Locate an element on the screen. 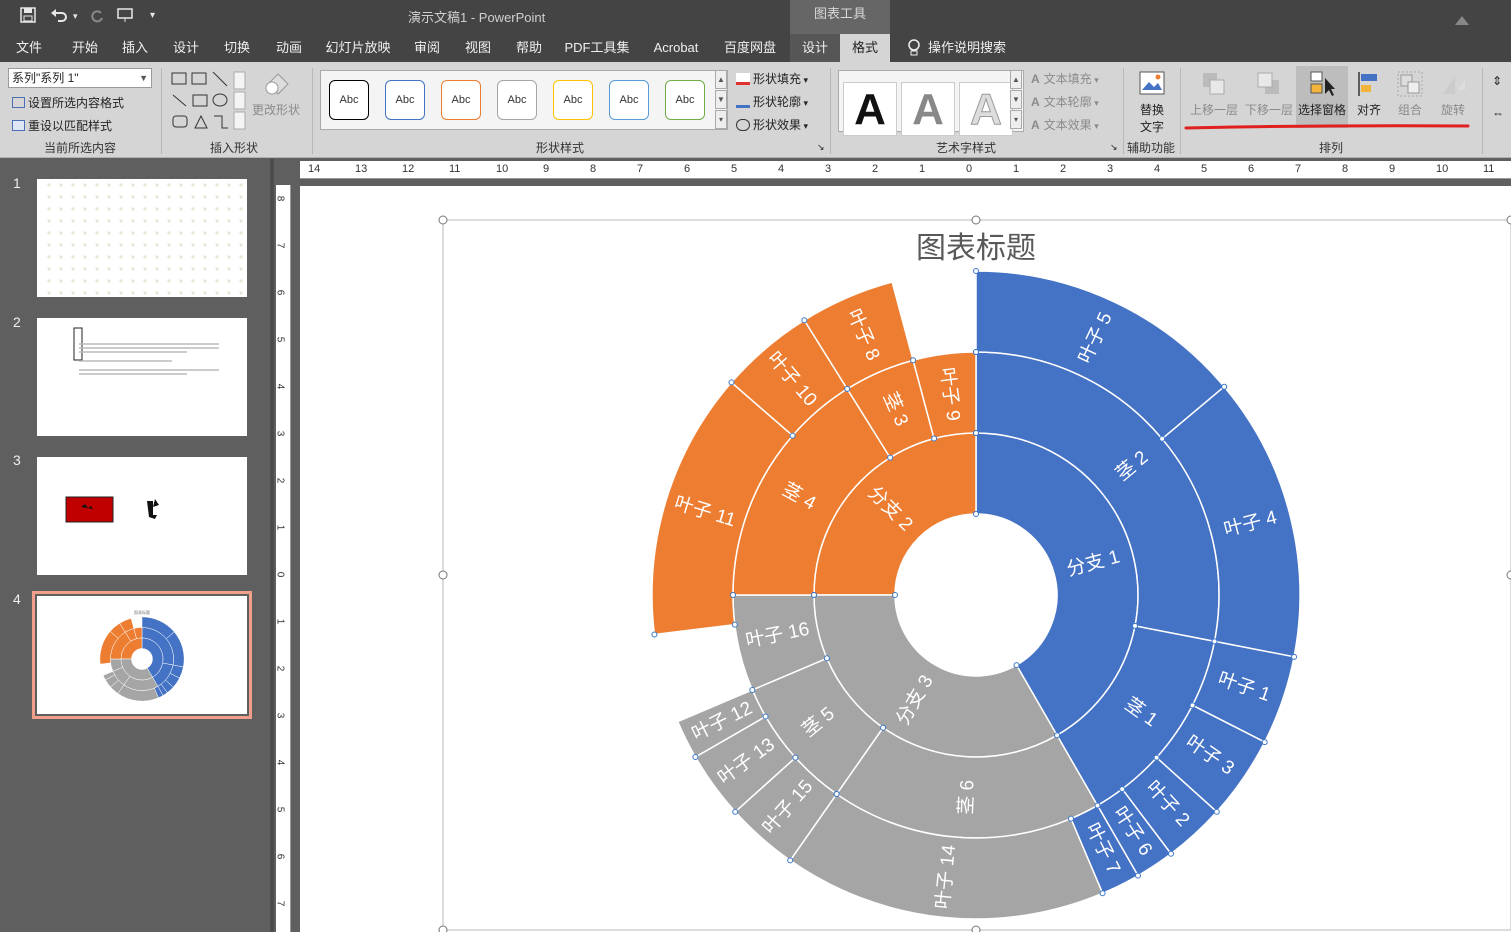 This screenshot has height=932, width=1511. text-effects-button: A 文本效果 ▾ is located at coordinates (1065, 124).